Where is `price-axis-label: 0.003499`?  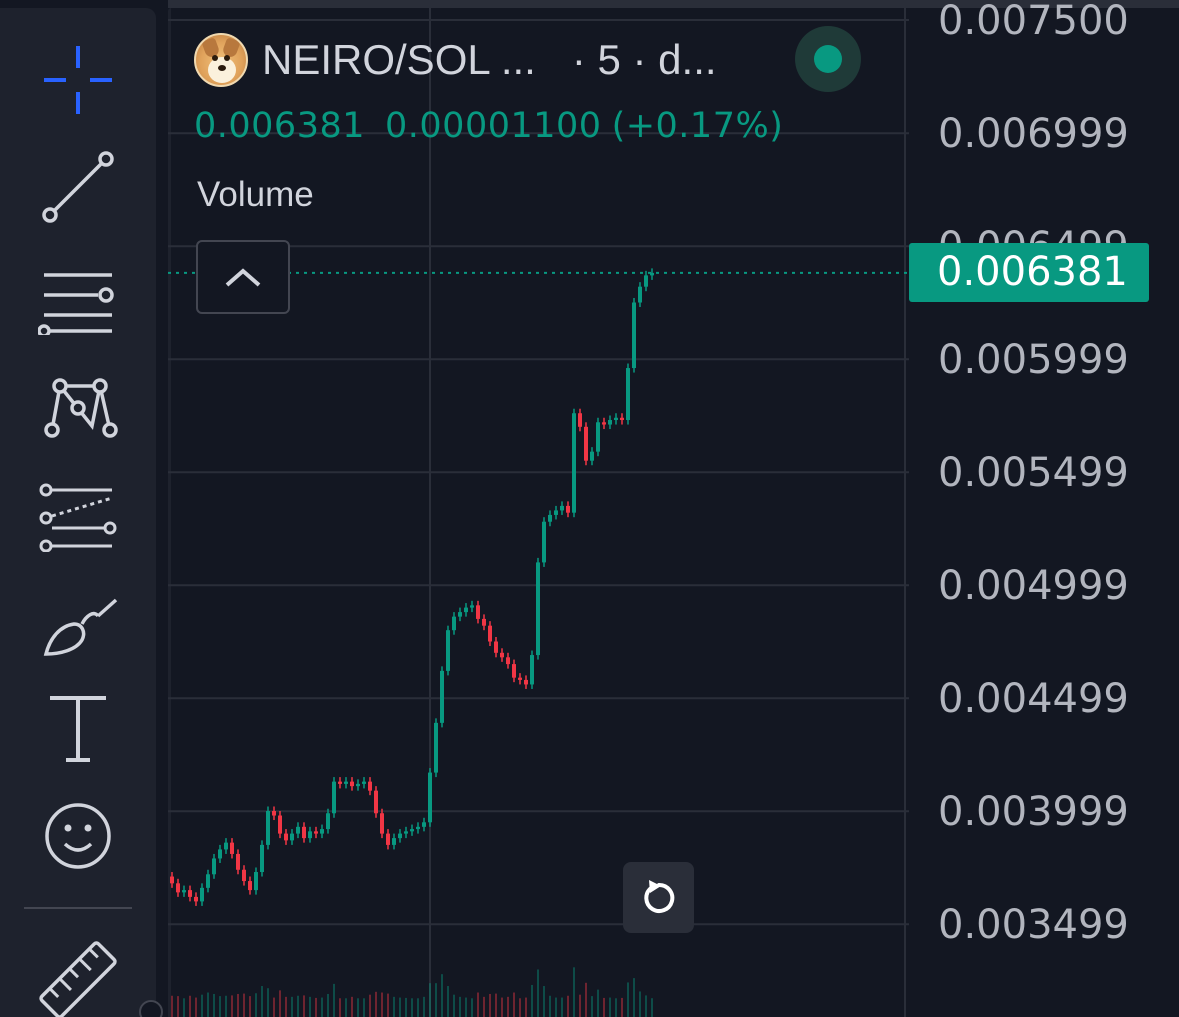 price-axis-label: 0.003499 is located at coordinates (1033, 925).